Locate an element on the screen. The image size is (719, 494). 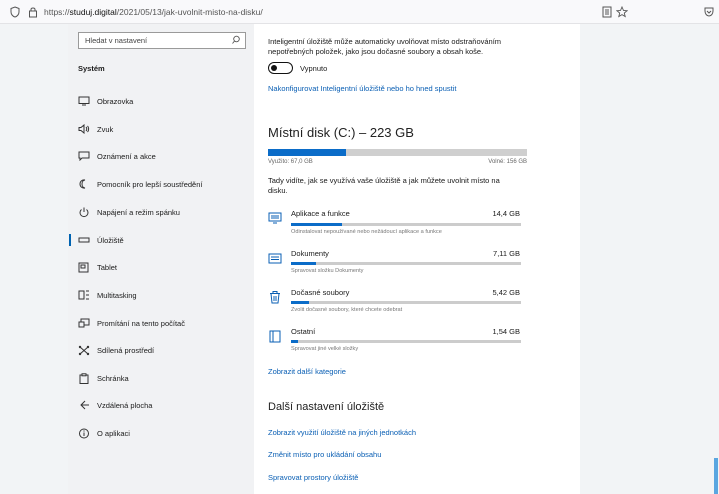
speaker-icon is located at coordinates (84, 129).